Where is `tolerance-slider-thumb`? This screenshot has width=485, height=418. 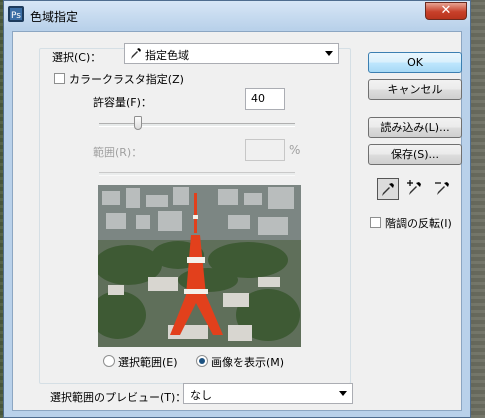
tolerance-slider-thumb is located at coordinates (138, 123).